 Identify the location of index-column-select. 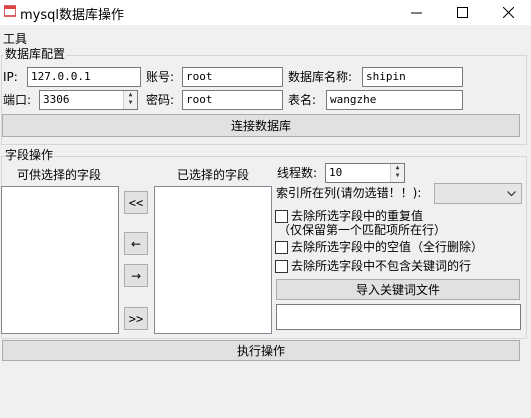
(478, 193).